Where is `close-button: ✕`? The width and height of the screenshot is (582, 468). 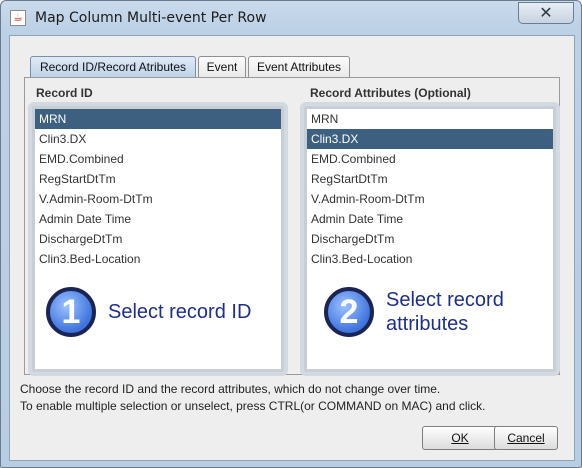
close-button: ✕ is located at coordinates (546, 13).